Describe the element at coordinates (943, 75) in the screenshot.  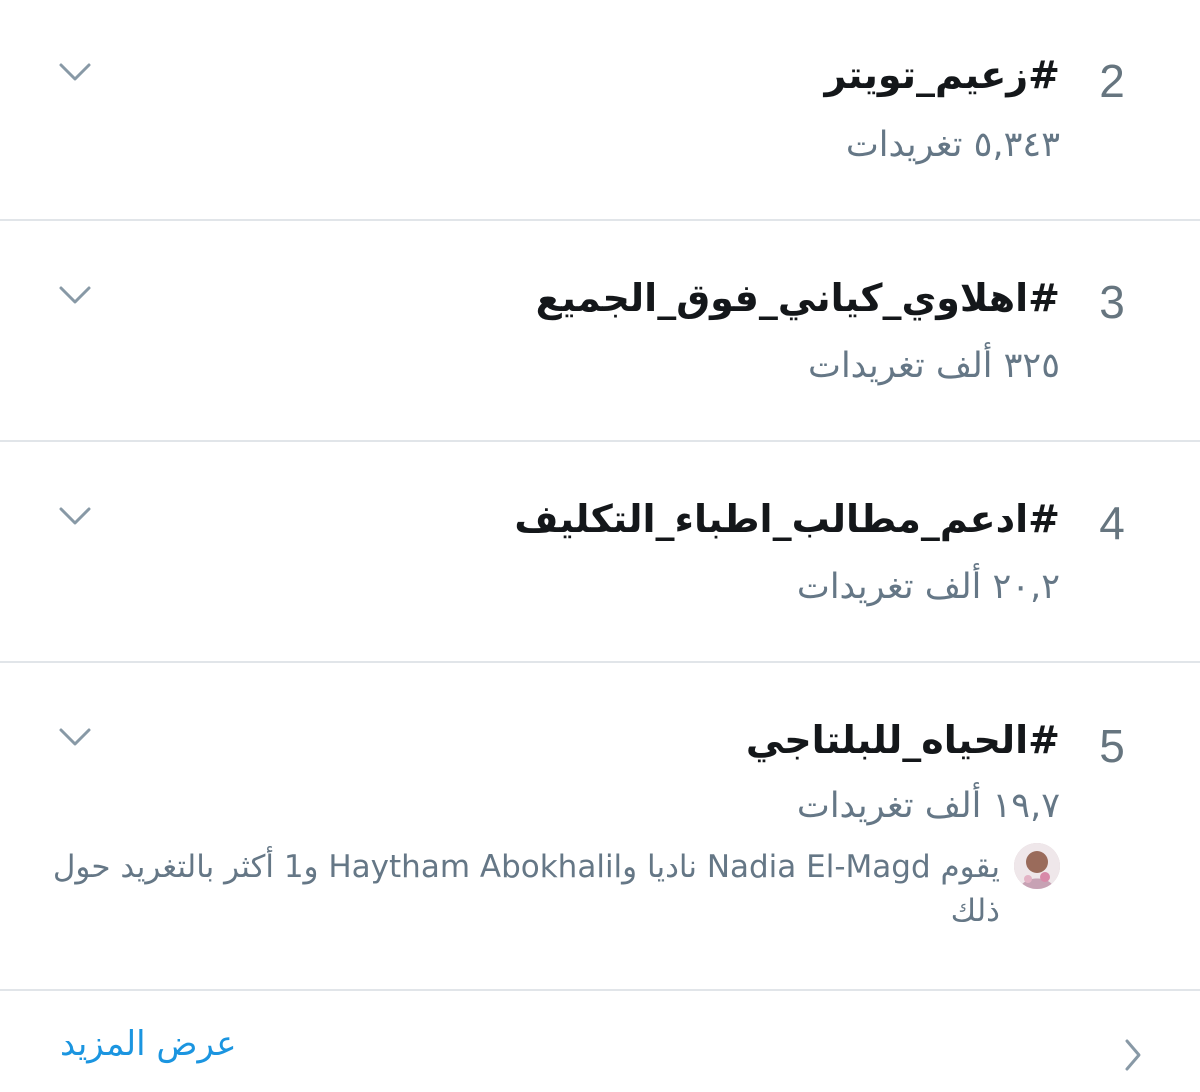
I see `trend-hashtag: #زعيم_تويتر` at that location.